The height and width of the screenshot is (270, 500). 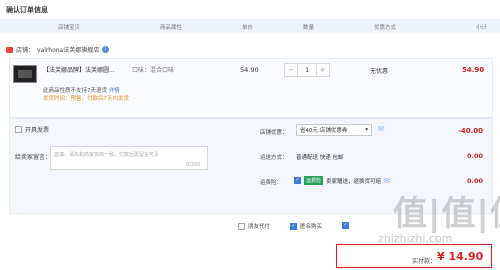 What do you see at coordinates (415, 238) in the screenshot?
I see `watermark-site: zhizhizhi.com` at bounding box center [415, 238].